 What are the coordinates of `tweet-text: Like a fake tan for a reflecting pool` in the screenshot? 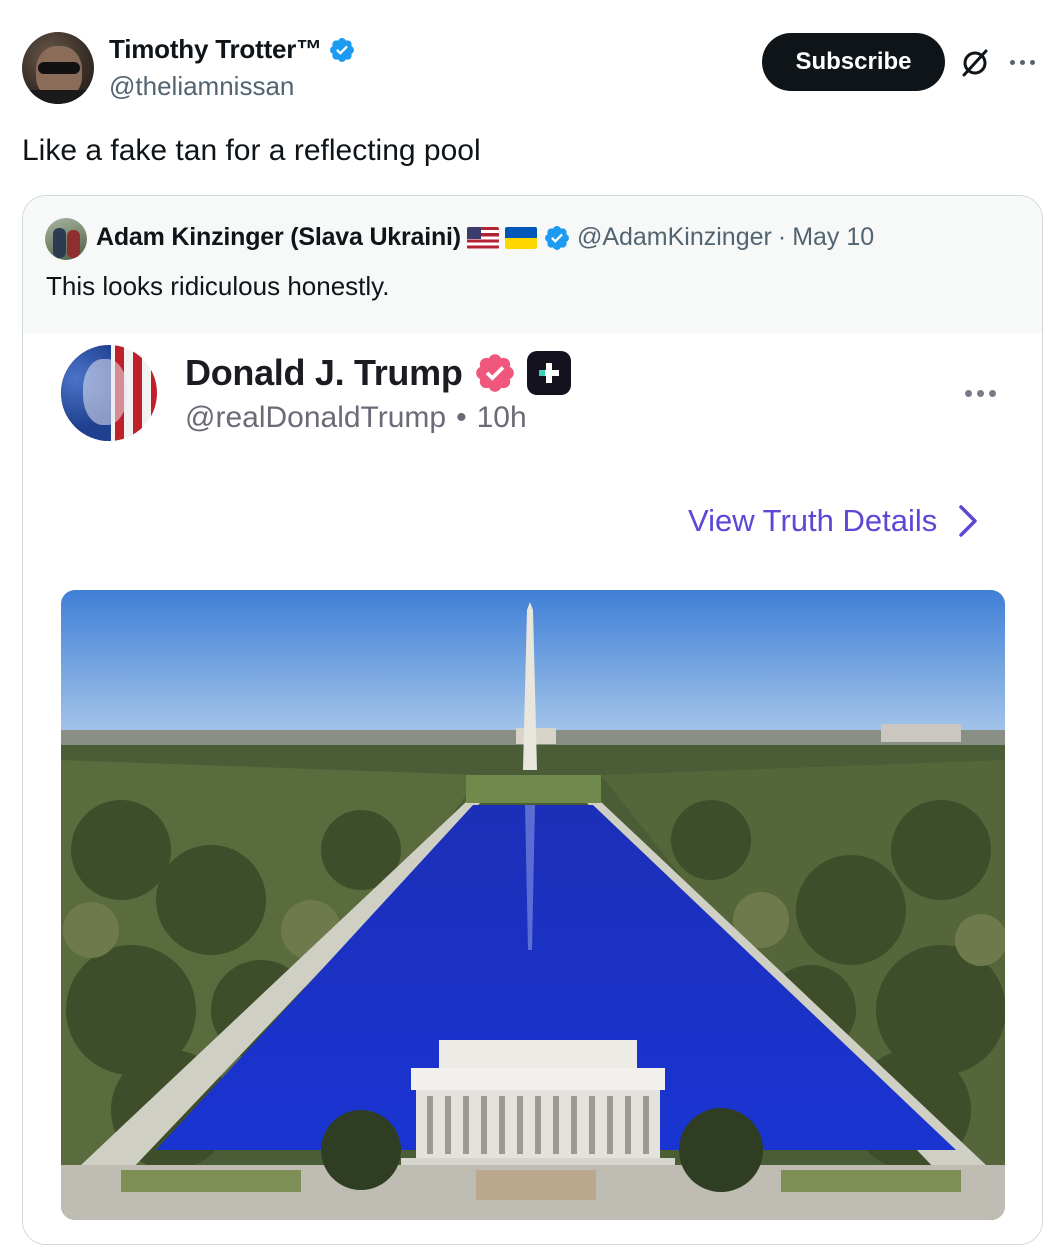 It's located at (251, 150).